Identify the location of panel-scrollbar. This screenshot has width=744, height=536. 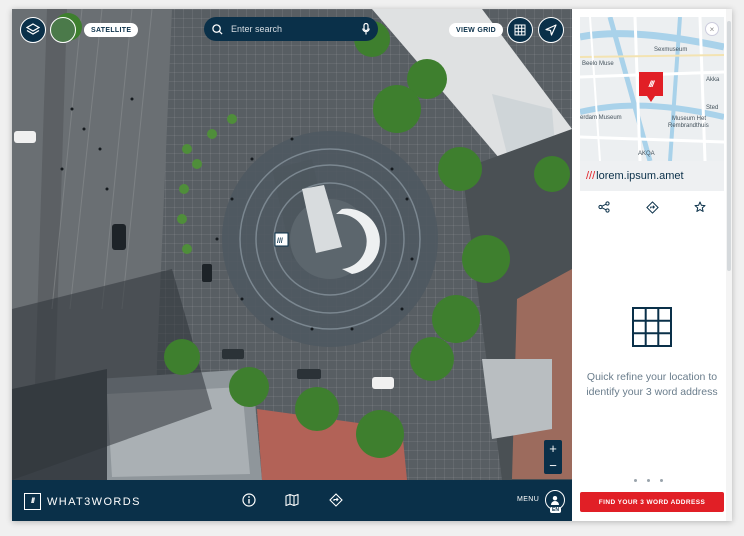
(729, 265).